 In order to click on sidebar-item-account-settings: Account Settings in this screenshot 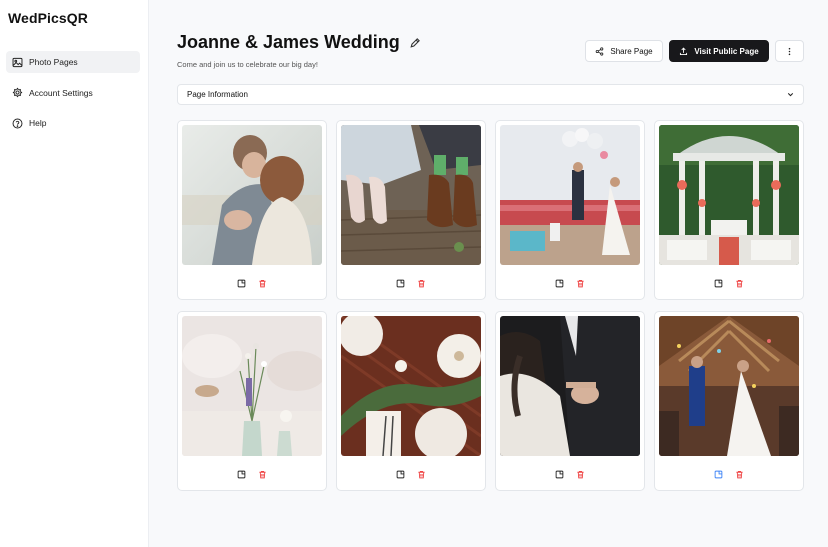, I will do `click(73, 93)`.